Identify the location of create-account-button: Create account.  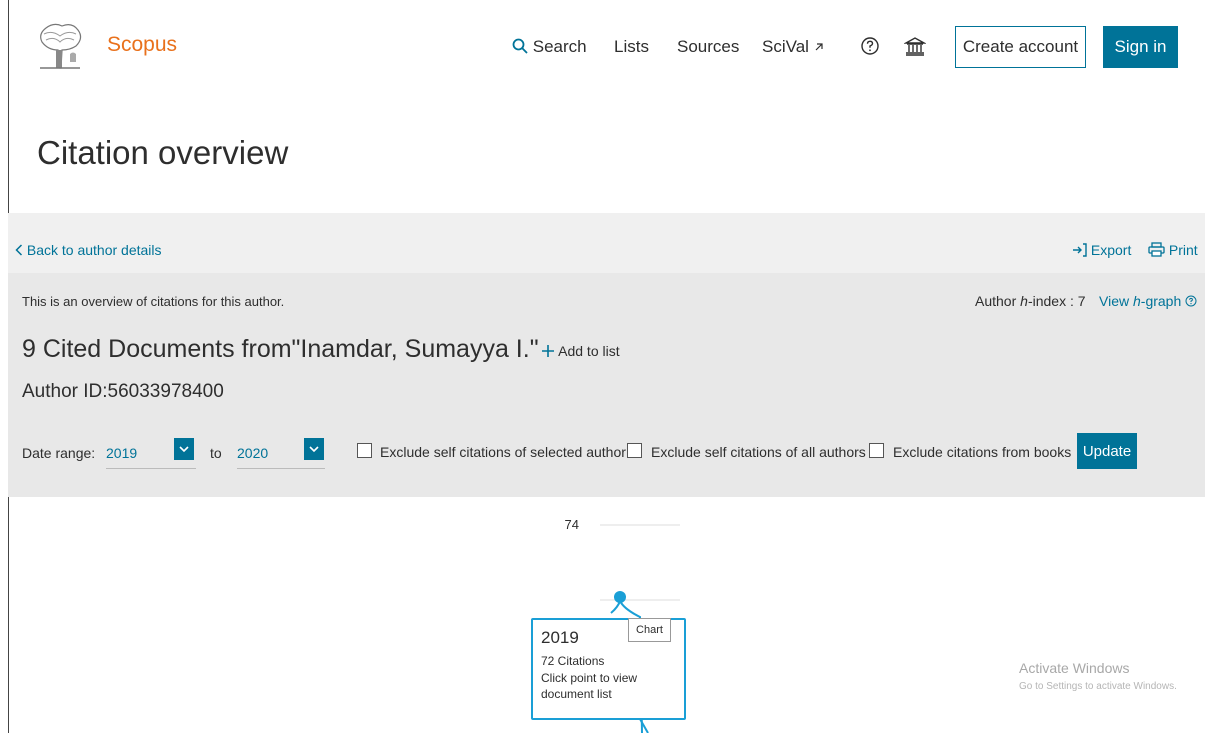
(1020, 47).